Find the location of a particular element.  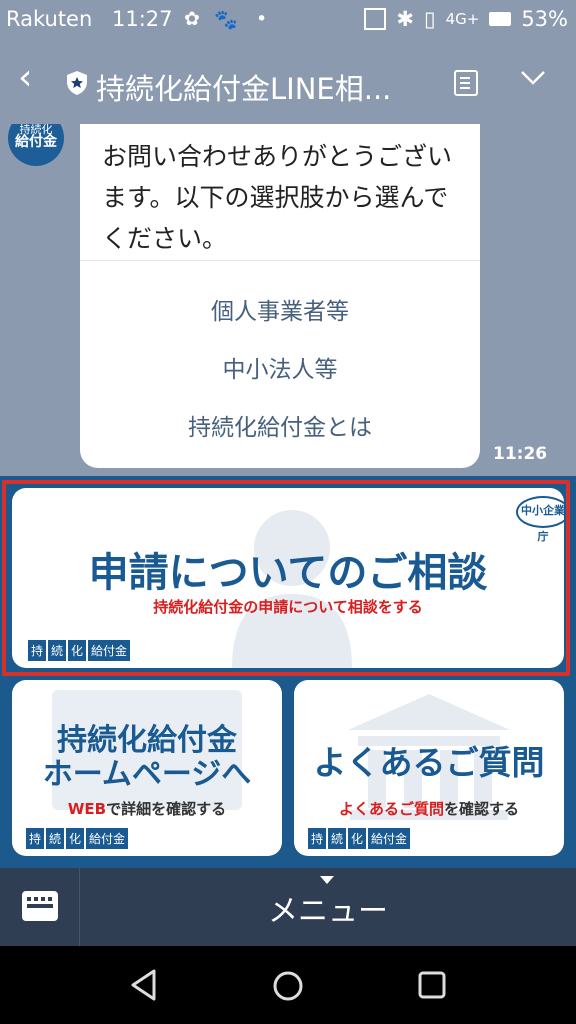

homepage-title: 持続化給付金 ホームページへ is located at coordinates (147, 757).